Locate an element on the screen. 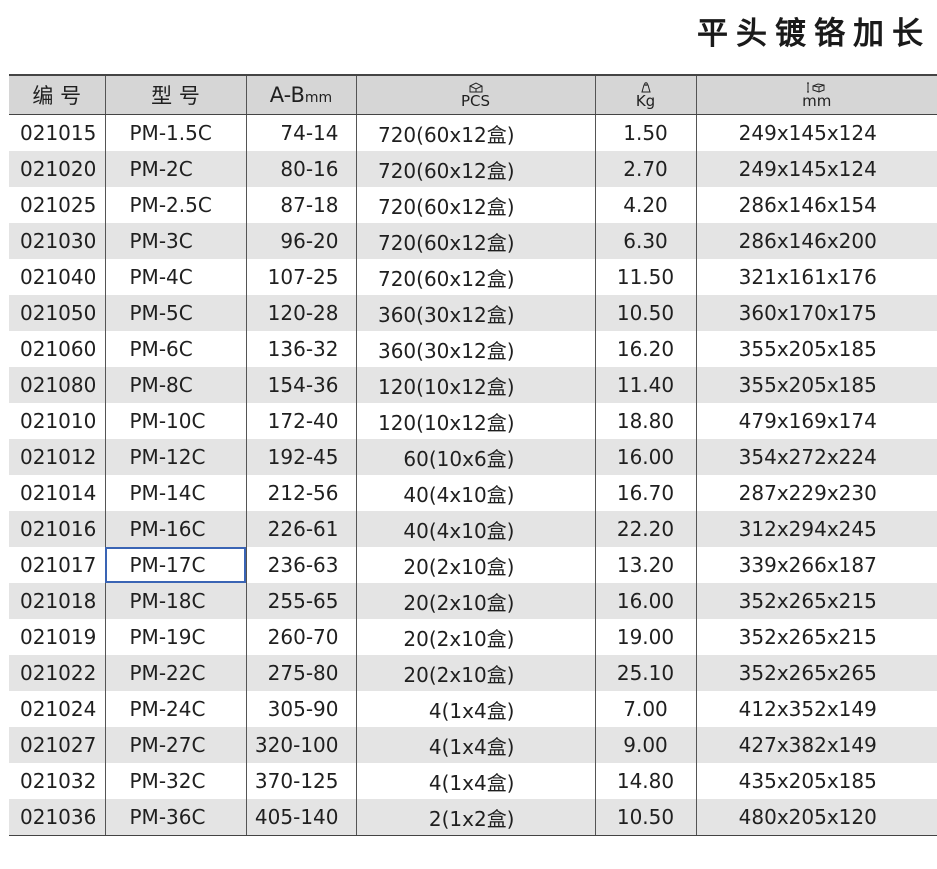  cell-ab: 260-70 is located at coordinates (300, 637).